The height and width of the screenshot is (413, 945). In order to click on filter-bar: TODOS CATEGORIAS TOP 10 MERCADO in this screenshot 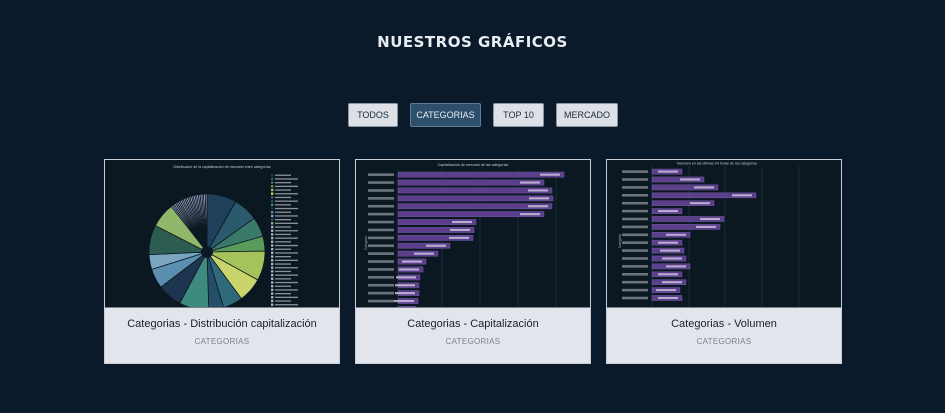, I will do `click(472, 116)`.